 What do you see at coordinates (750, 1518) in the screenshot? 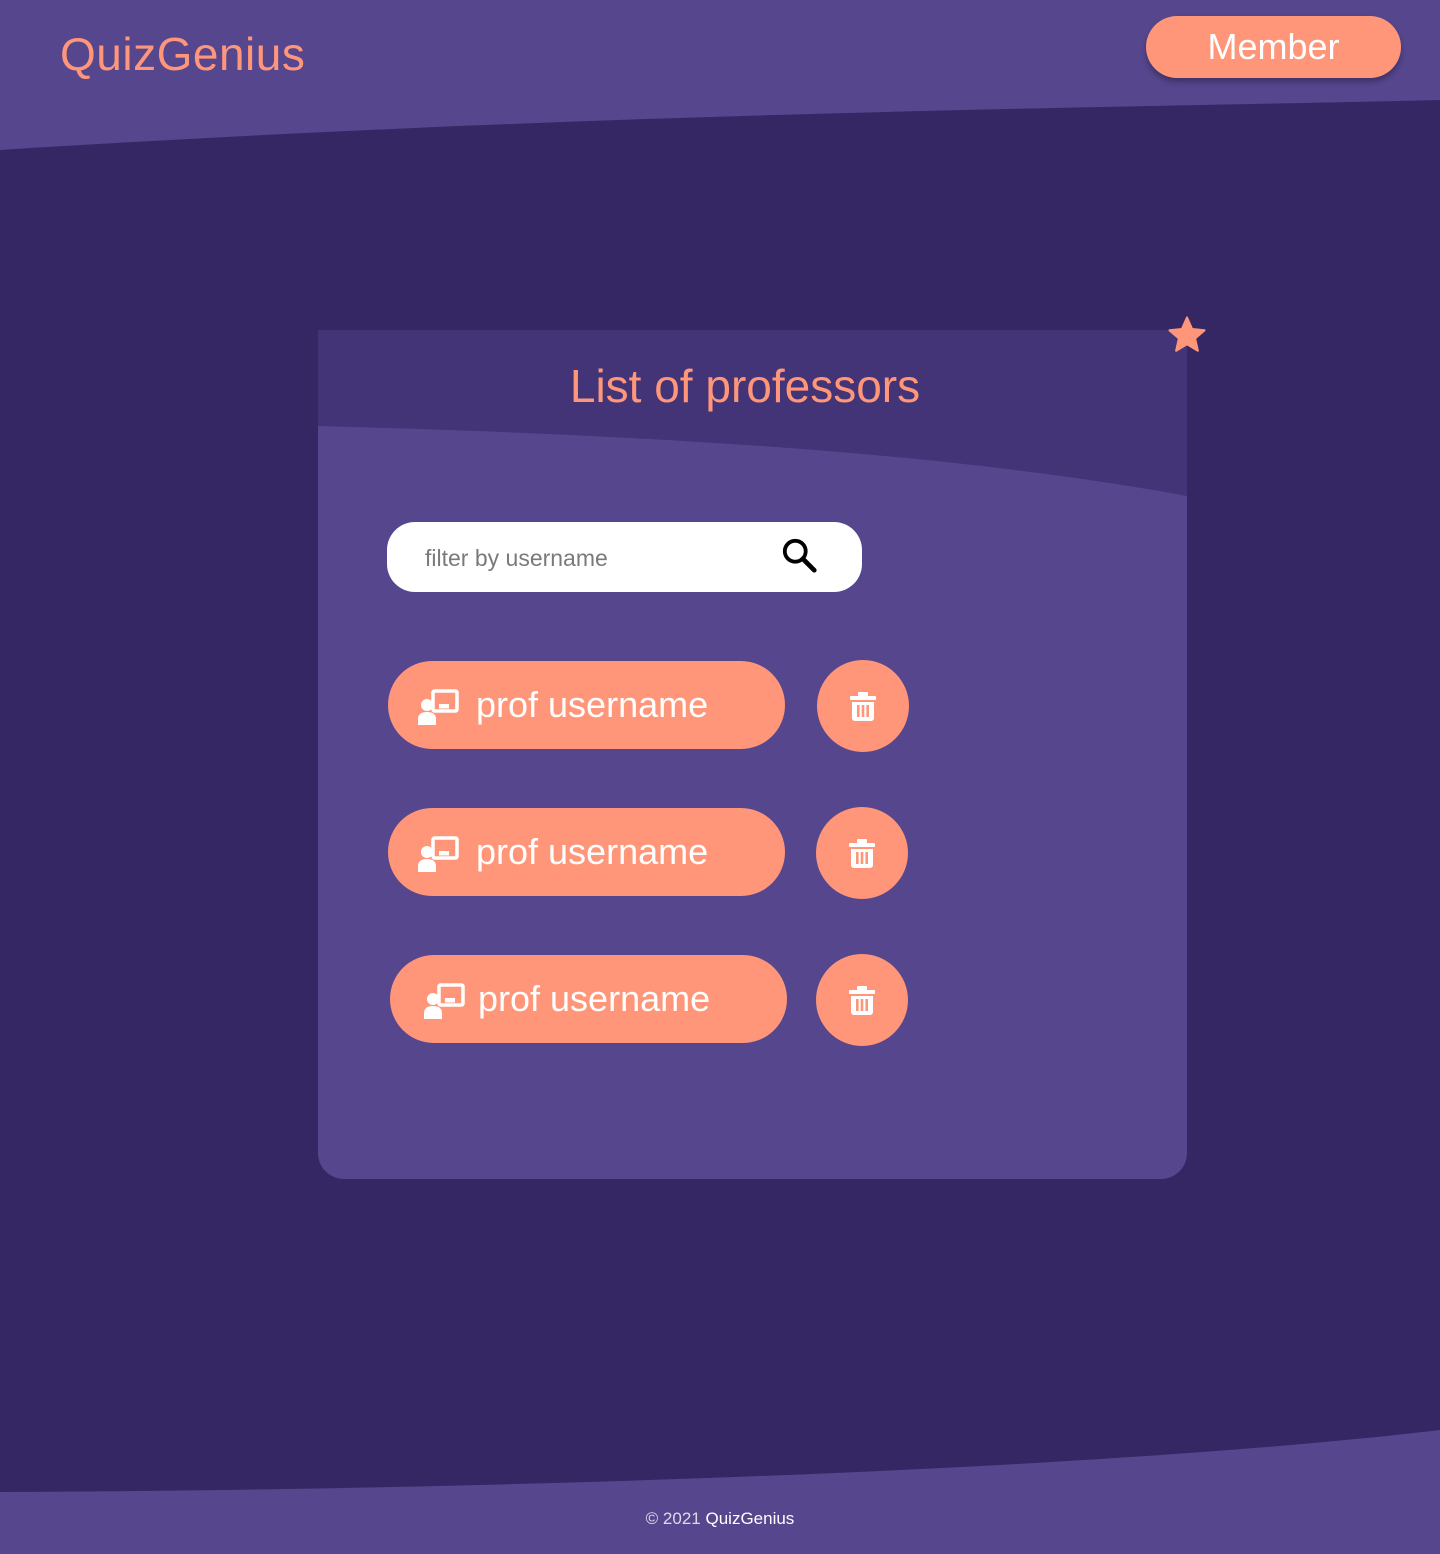
I see `footer-brand: QuizGenius` at bounding box center [750, 1518].